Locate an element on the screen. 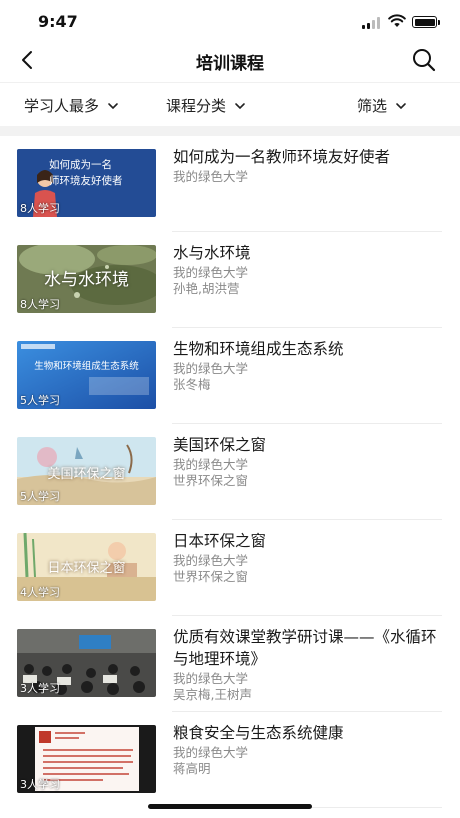 The image size is (460, 818). page-title: 培训课程 is located at coordinates (230, 64).